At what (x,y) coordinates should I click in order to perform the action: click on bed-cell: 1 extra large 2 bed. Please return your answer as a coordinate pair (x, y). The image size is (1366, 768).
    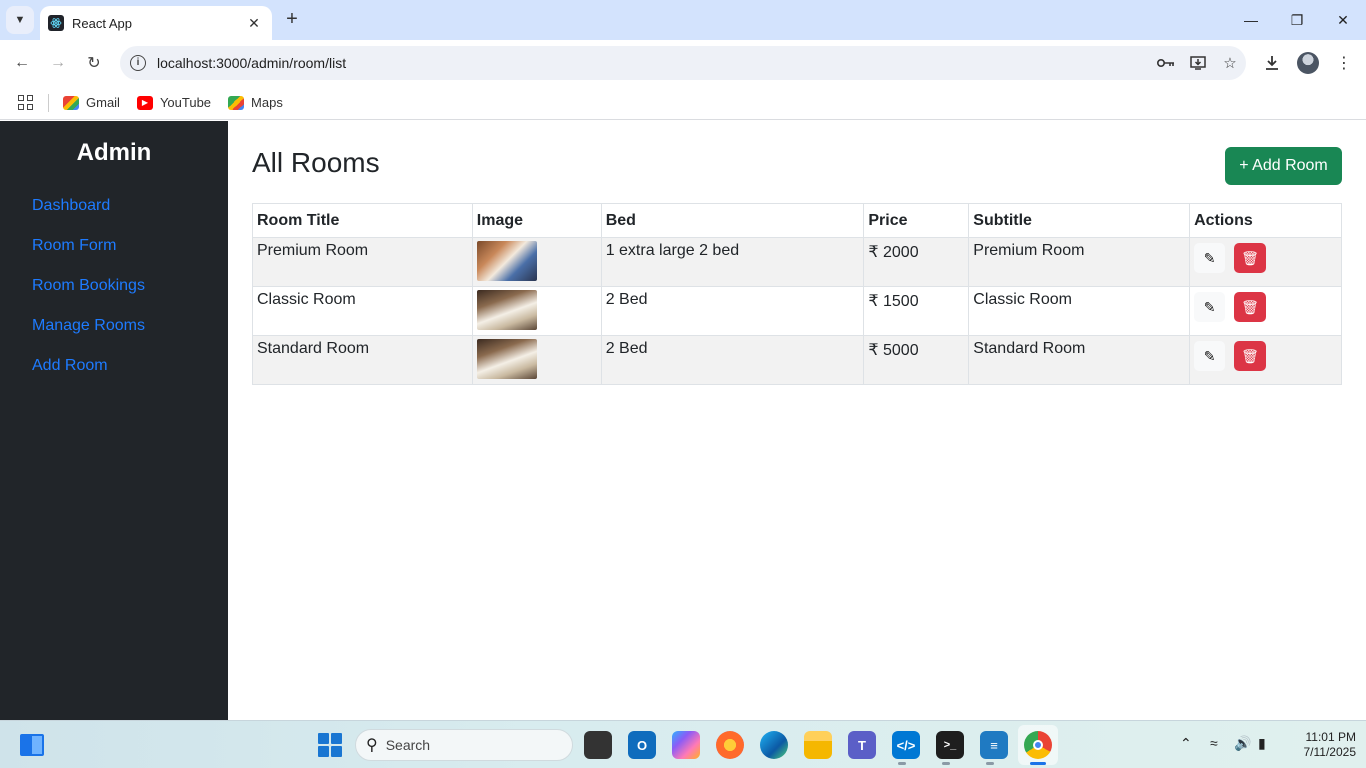
    Looking at the image, I should click on (732, 262).